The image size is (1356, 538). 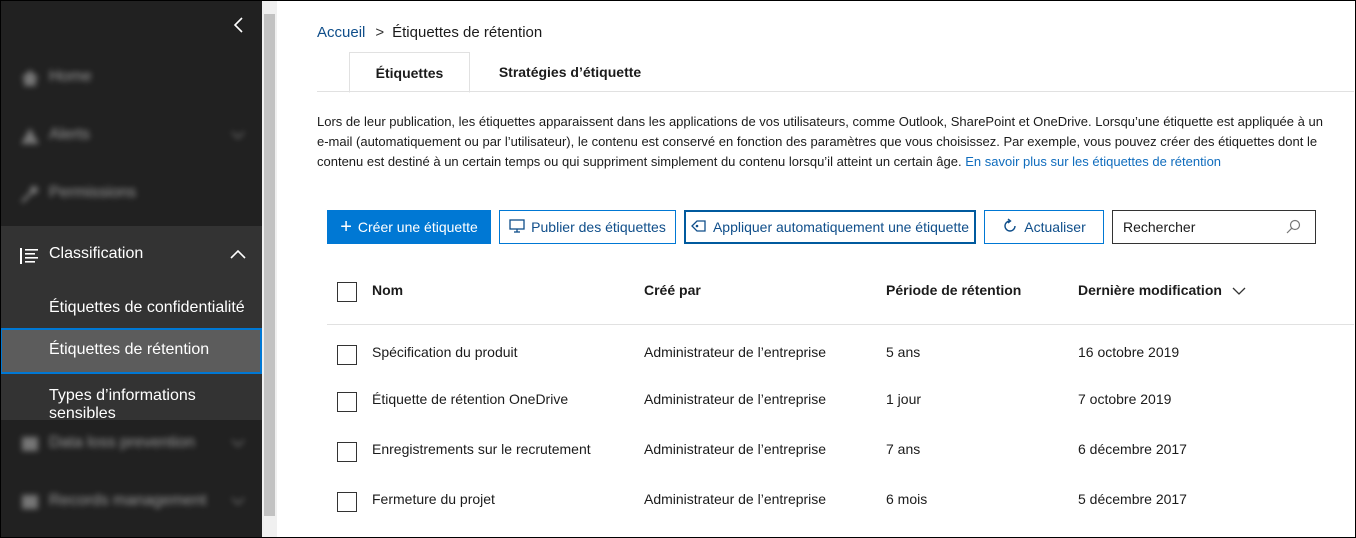 I want to click on table-cell-last-modified: 6 décembre 2017, so click(x=1132, y=449).